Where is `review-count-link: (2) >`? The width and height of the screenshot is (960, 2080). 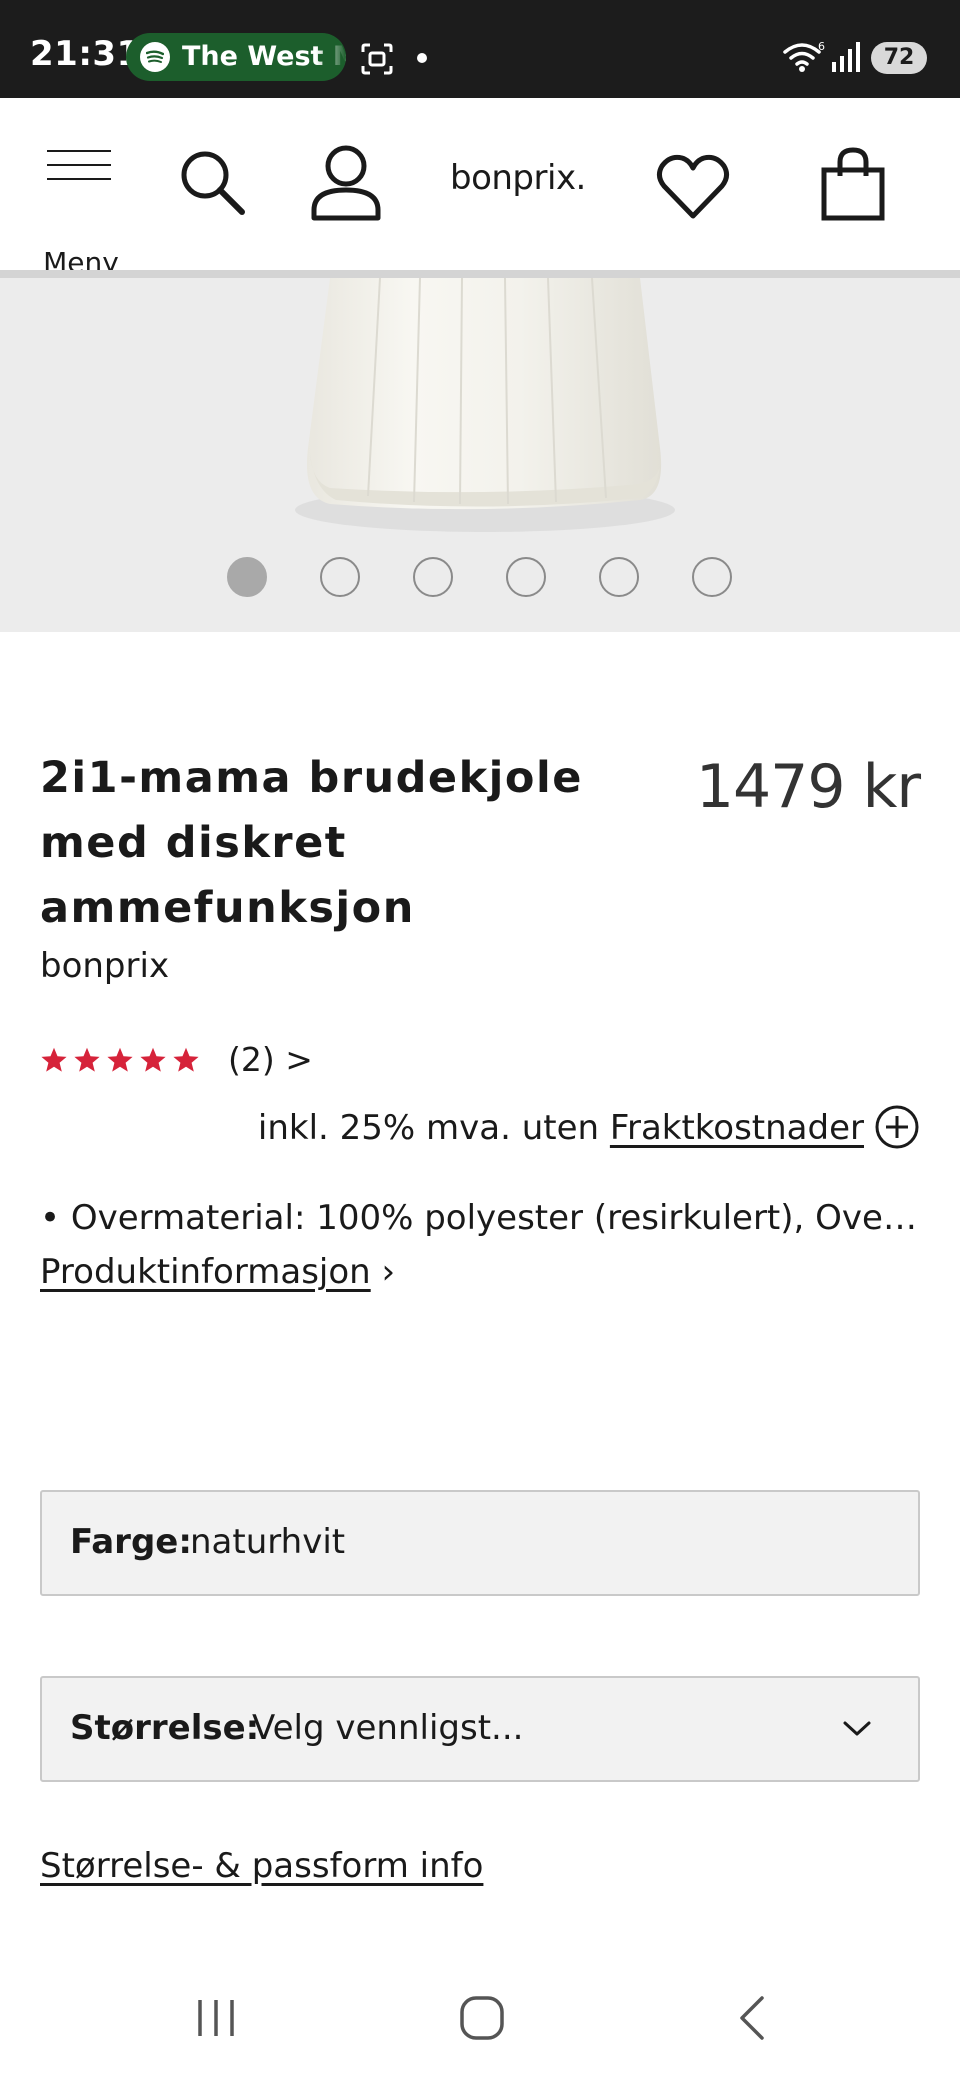
review-count-link: (2) > is located at coordinates (270, 1059).